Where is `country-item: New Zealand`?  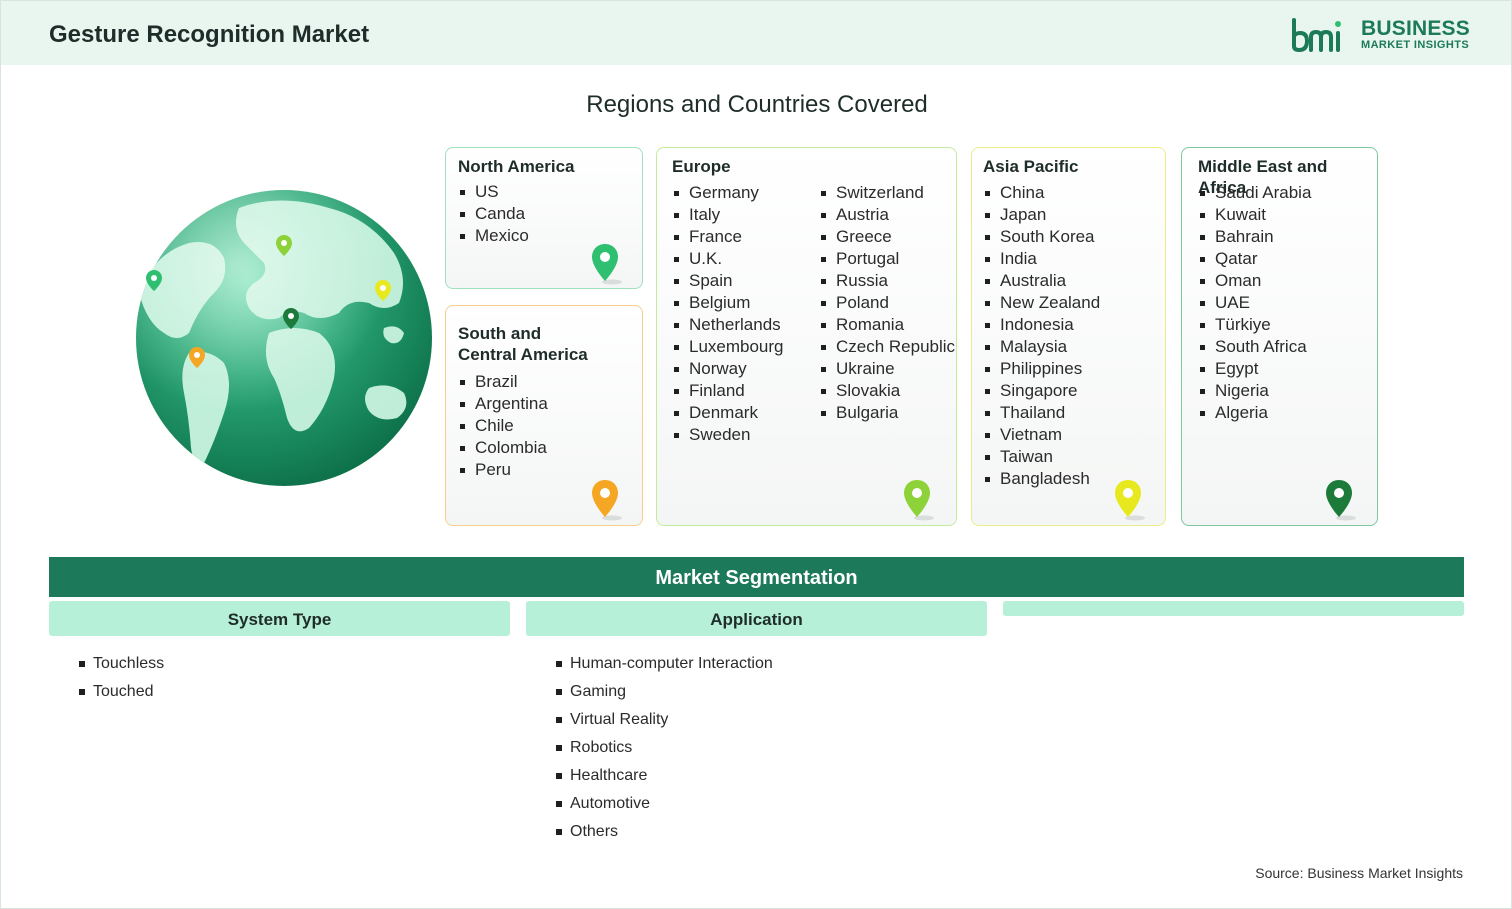 country-item: New Zealand is located at coordinates (1041, 303).